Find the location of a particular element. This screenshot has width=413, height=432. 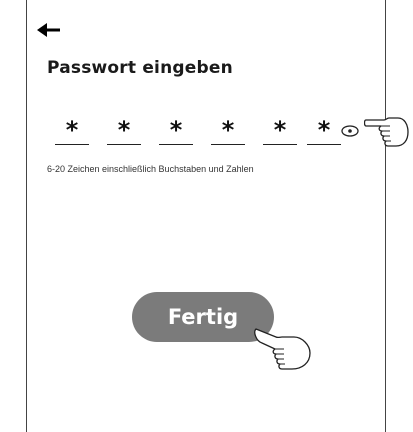

arrow-left-icon is located at coordinates (48, 30).